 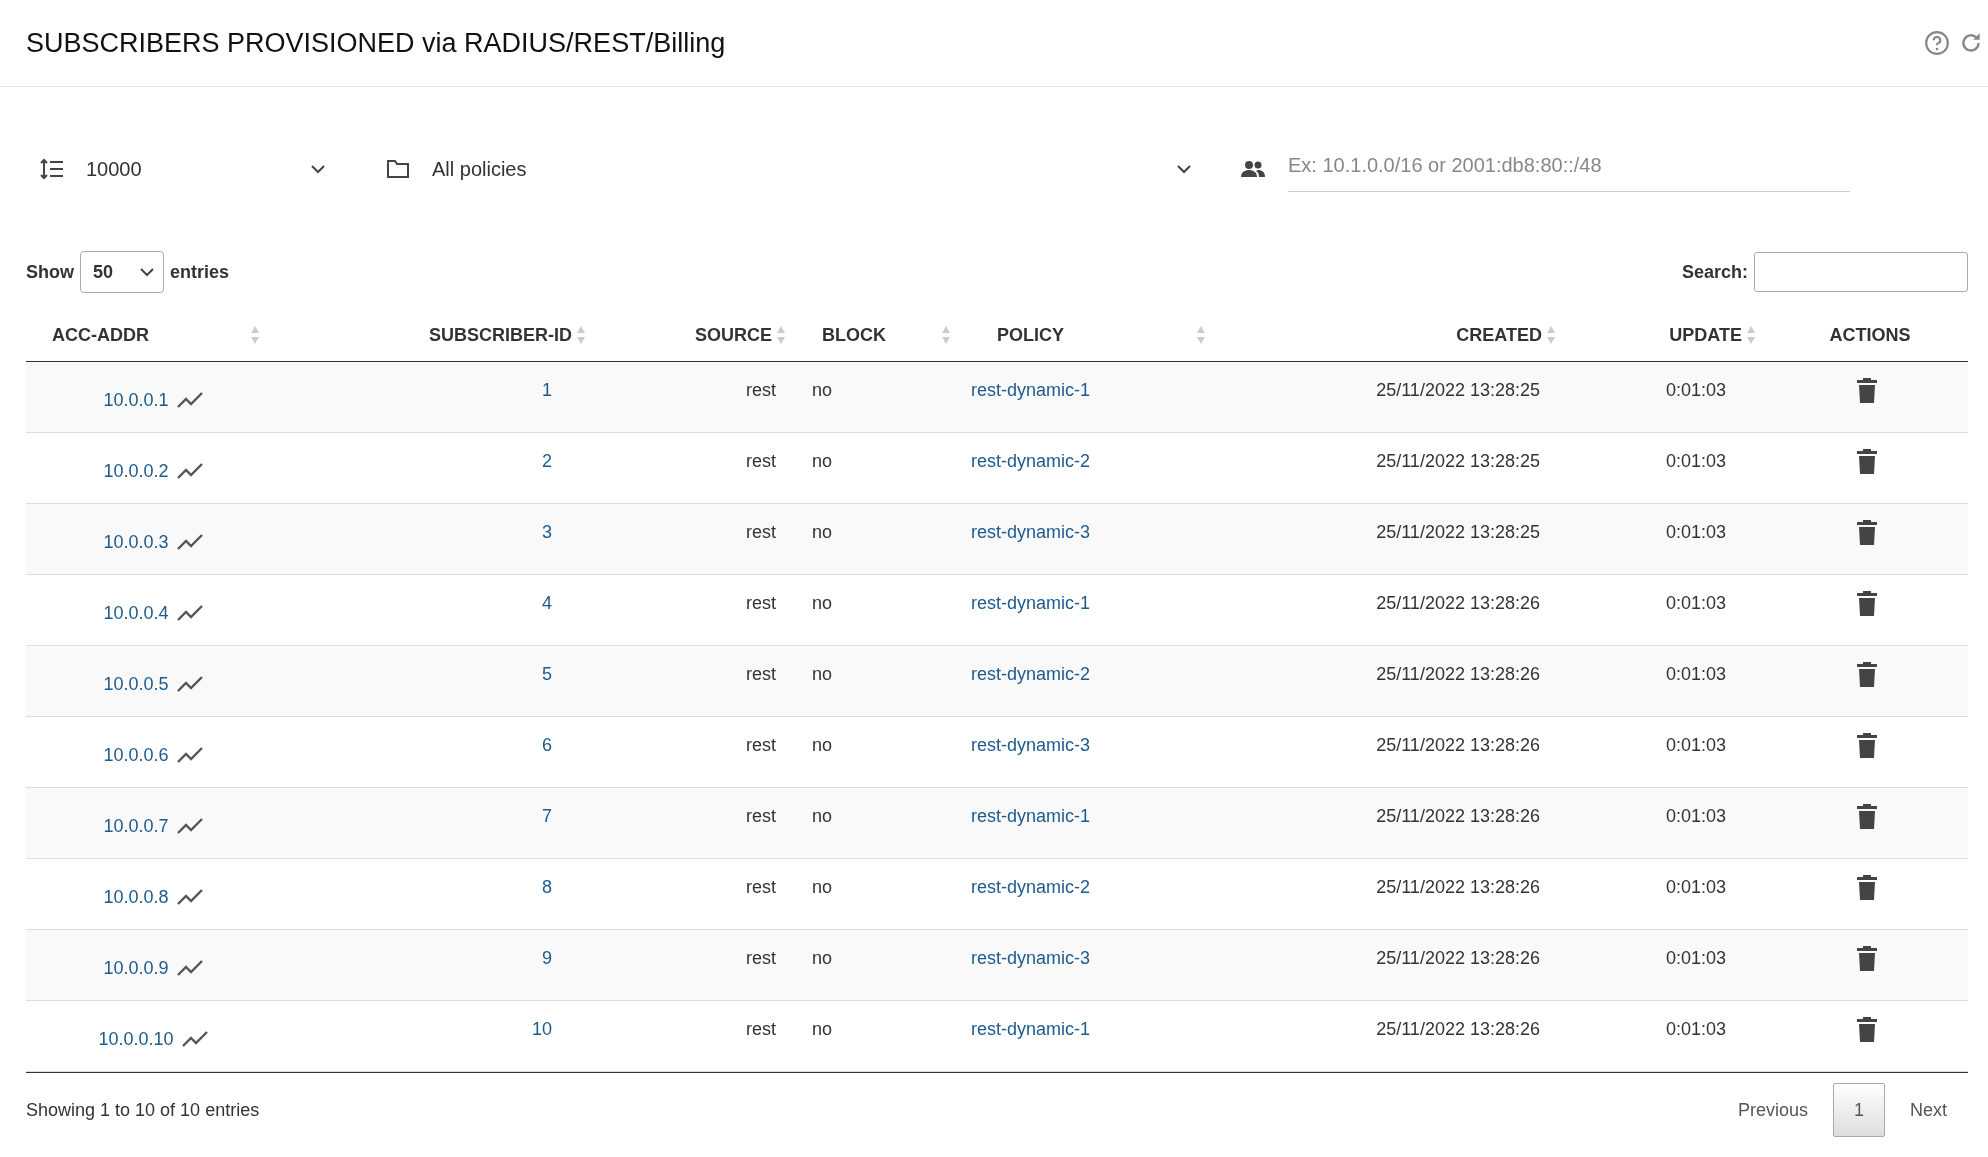 I want to click on page-button: 1, so click(x=1858, y=1110).